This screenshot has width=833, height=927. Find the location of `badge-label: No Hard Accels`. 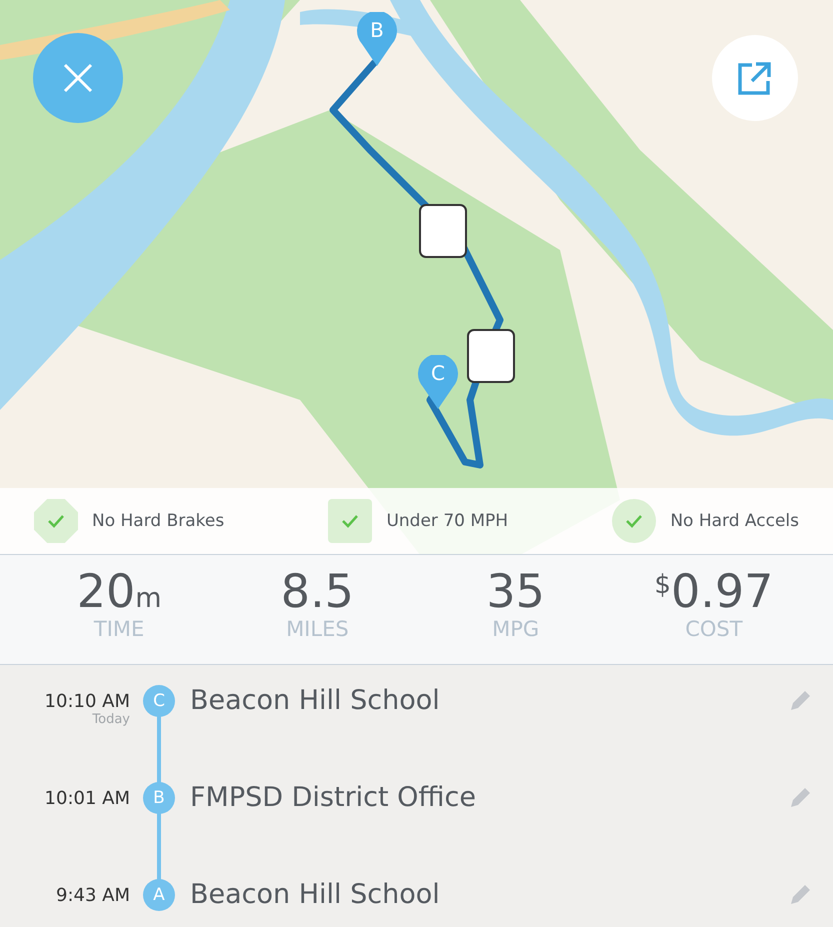

badge-label: No Hard Accels is located at coordinates (734, 521).